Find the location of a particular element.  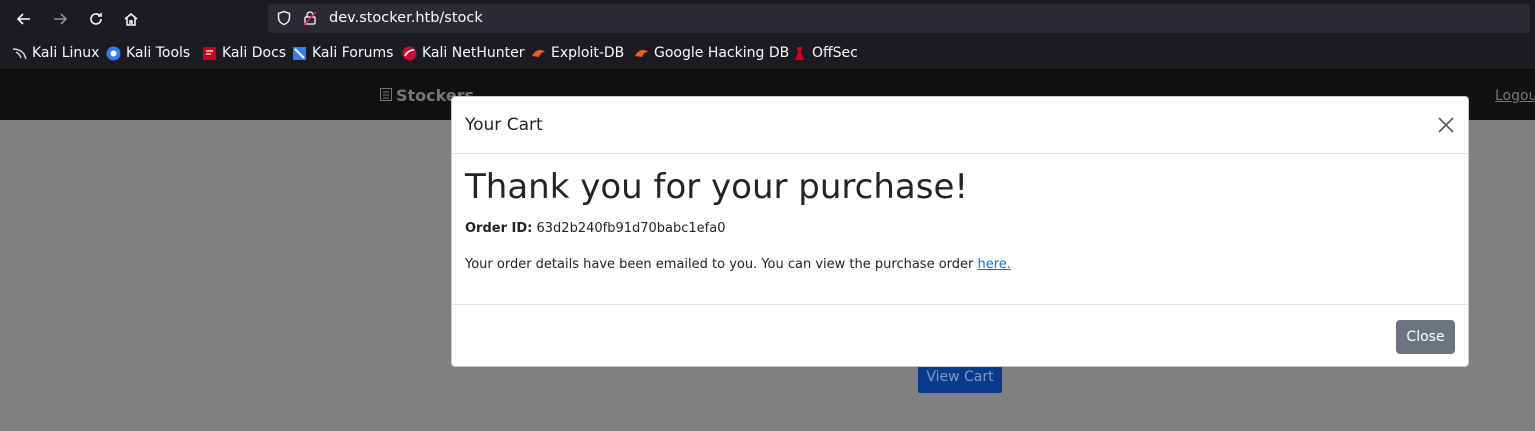

kali-docs-icon is located at coordinates (209, 53).